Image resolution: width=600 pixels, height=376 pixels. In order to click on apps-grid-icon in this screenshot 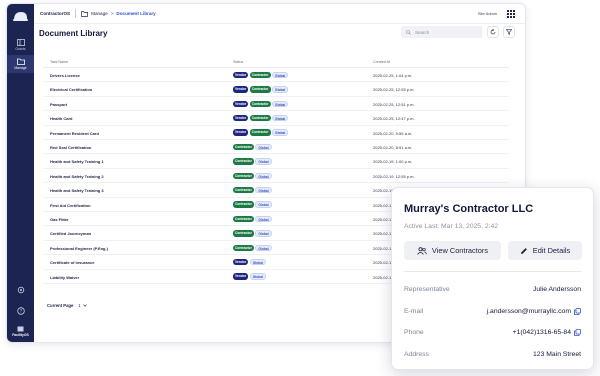, I will do `click(511, 14)`.